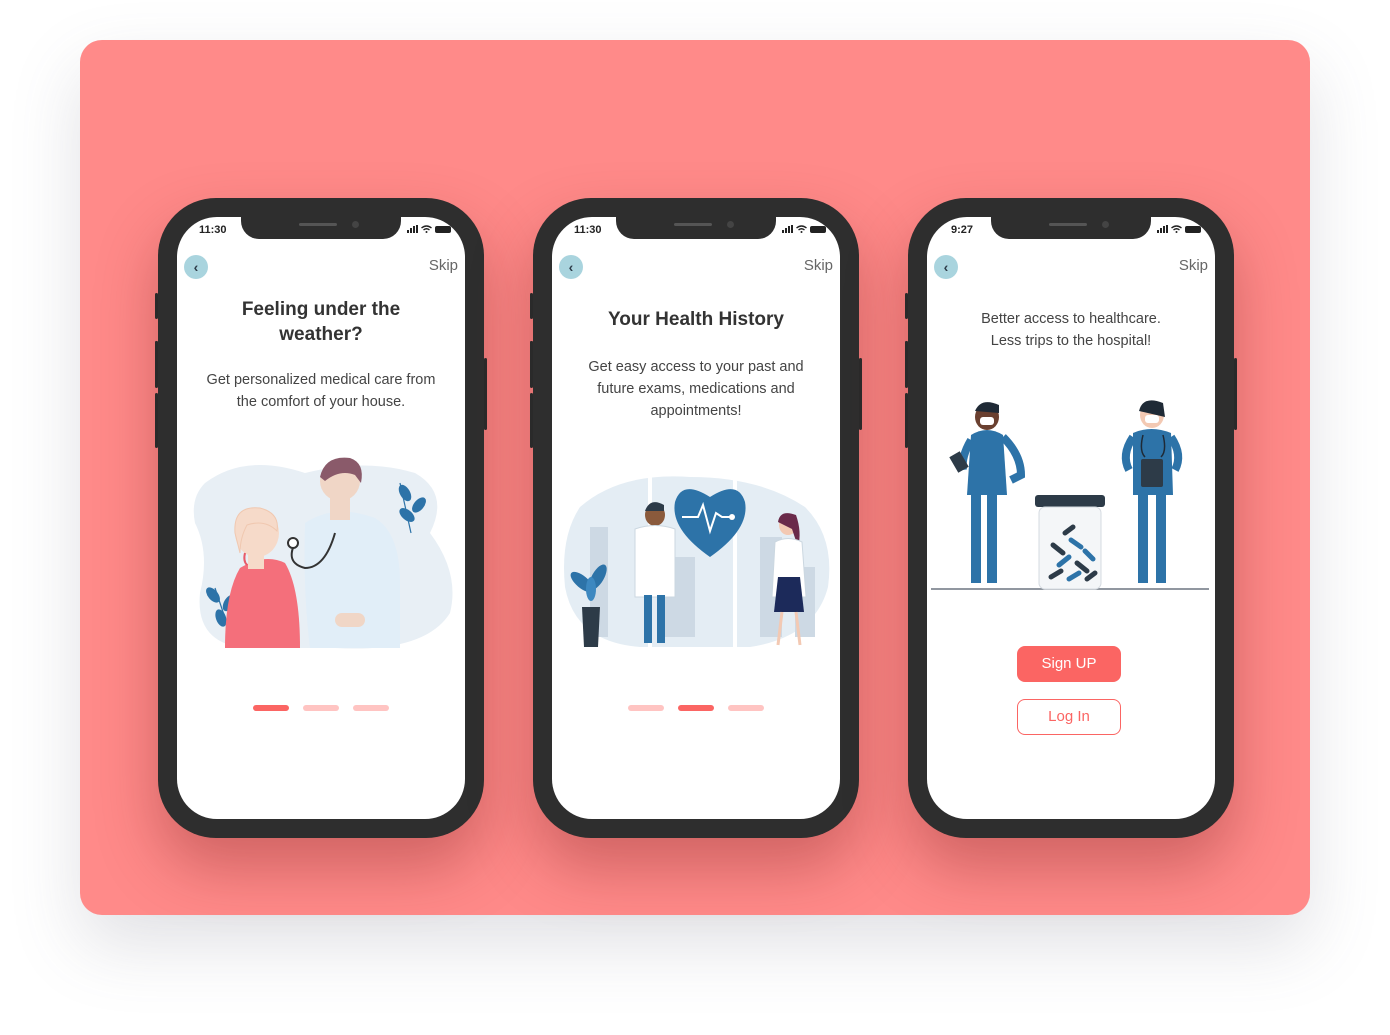 This screenshot has width=1390, height=1035. I want to click on page-title: Feeling under the weather?, so click(321, 322).